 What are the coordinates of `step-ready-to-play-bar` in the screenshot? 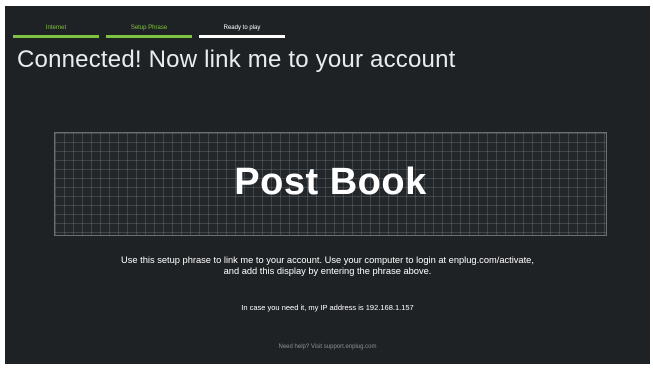 It's located at (242, 36).